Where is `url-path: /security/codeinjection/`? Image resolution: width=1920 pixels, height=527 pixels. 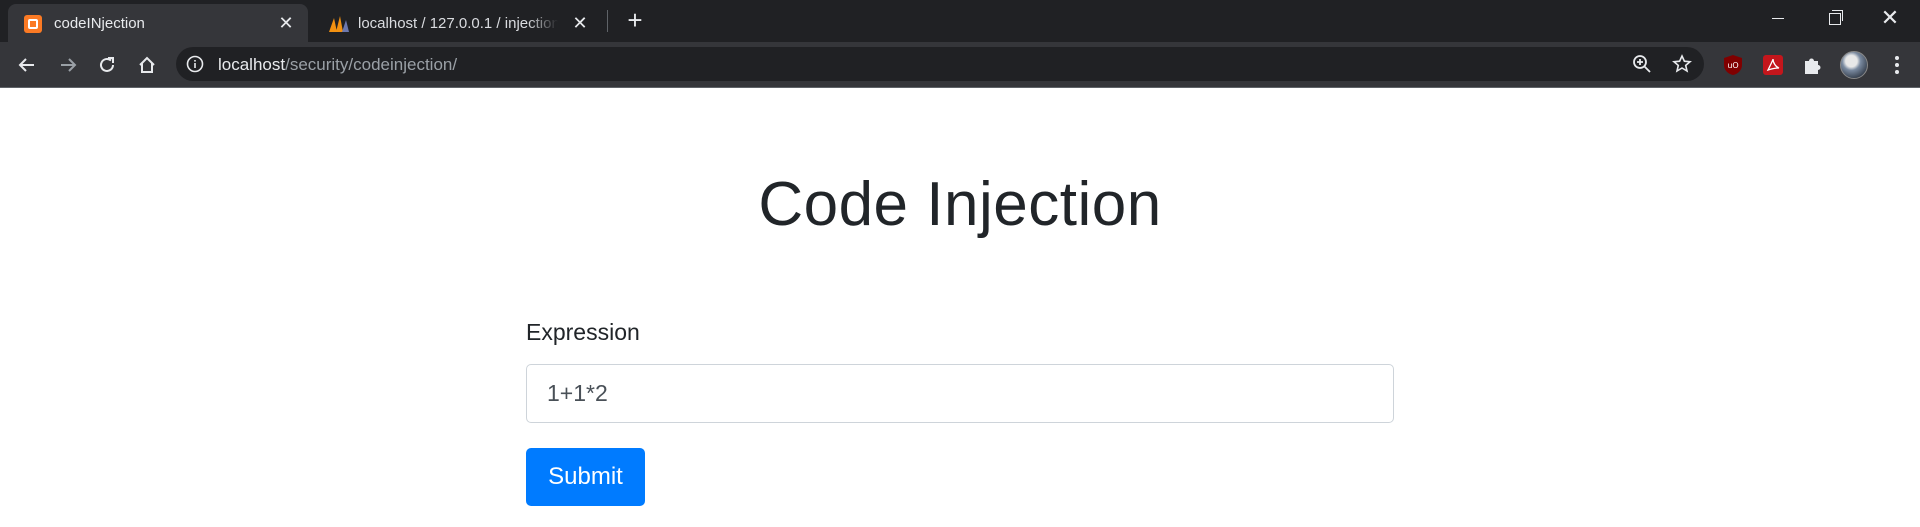
url-path: /security/codeinjection/ is located at coordinates (371, 64).